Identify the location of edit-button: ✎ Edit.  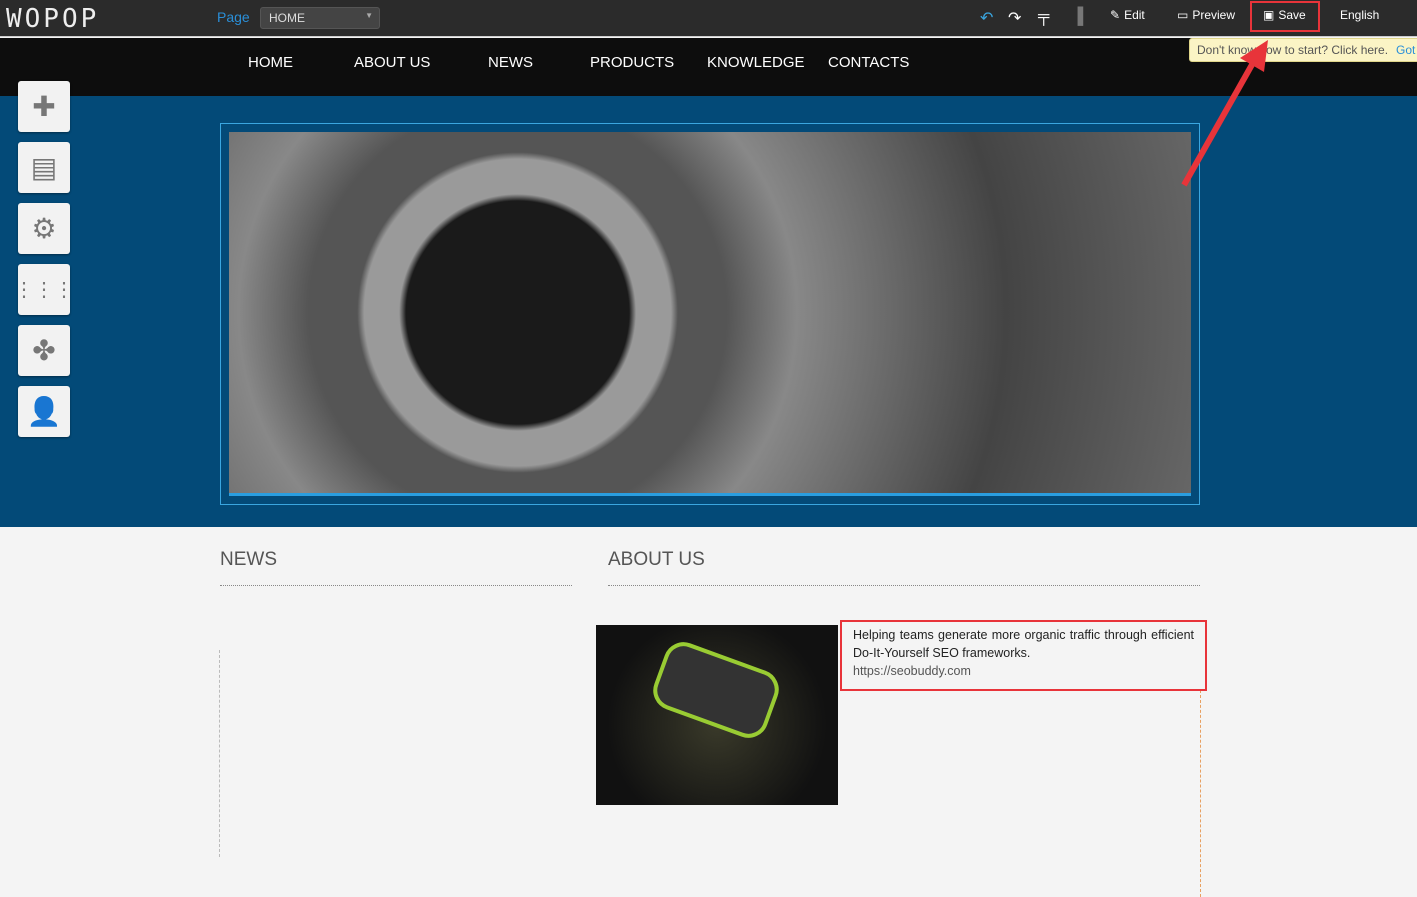
(1127, 15).